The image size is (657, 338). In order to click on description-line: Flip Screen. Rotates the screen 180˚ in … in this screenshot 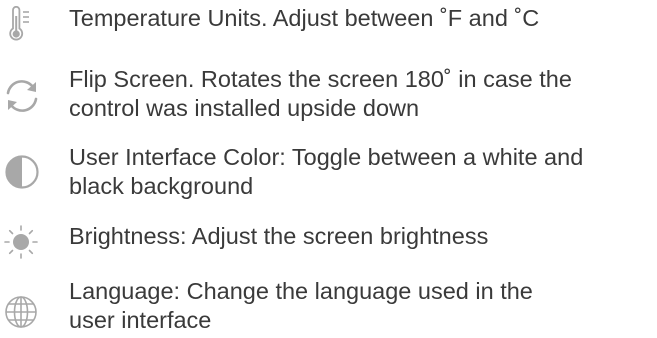, I will do `click(320, 79)`.